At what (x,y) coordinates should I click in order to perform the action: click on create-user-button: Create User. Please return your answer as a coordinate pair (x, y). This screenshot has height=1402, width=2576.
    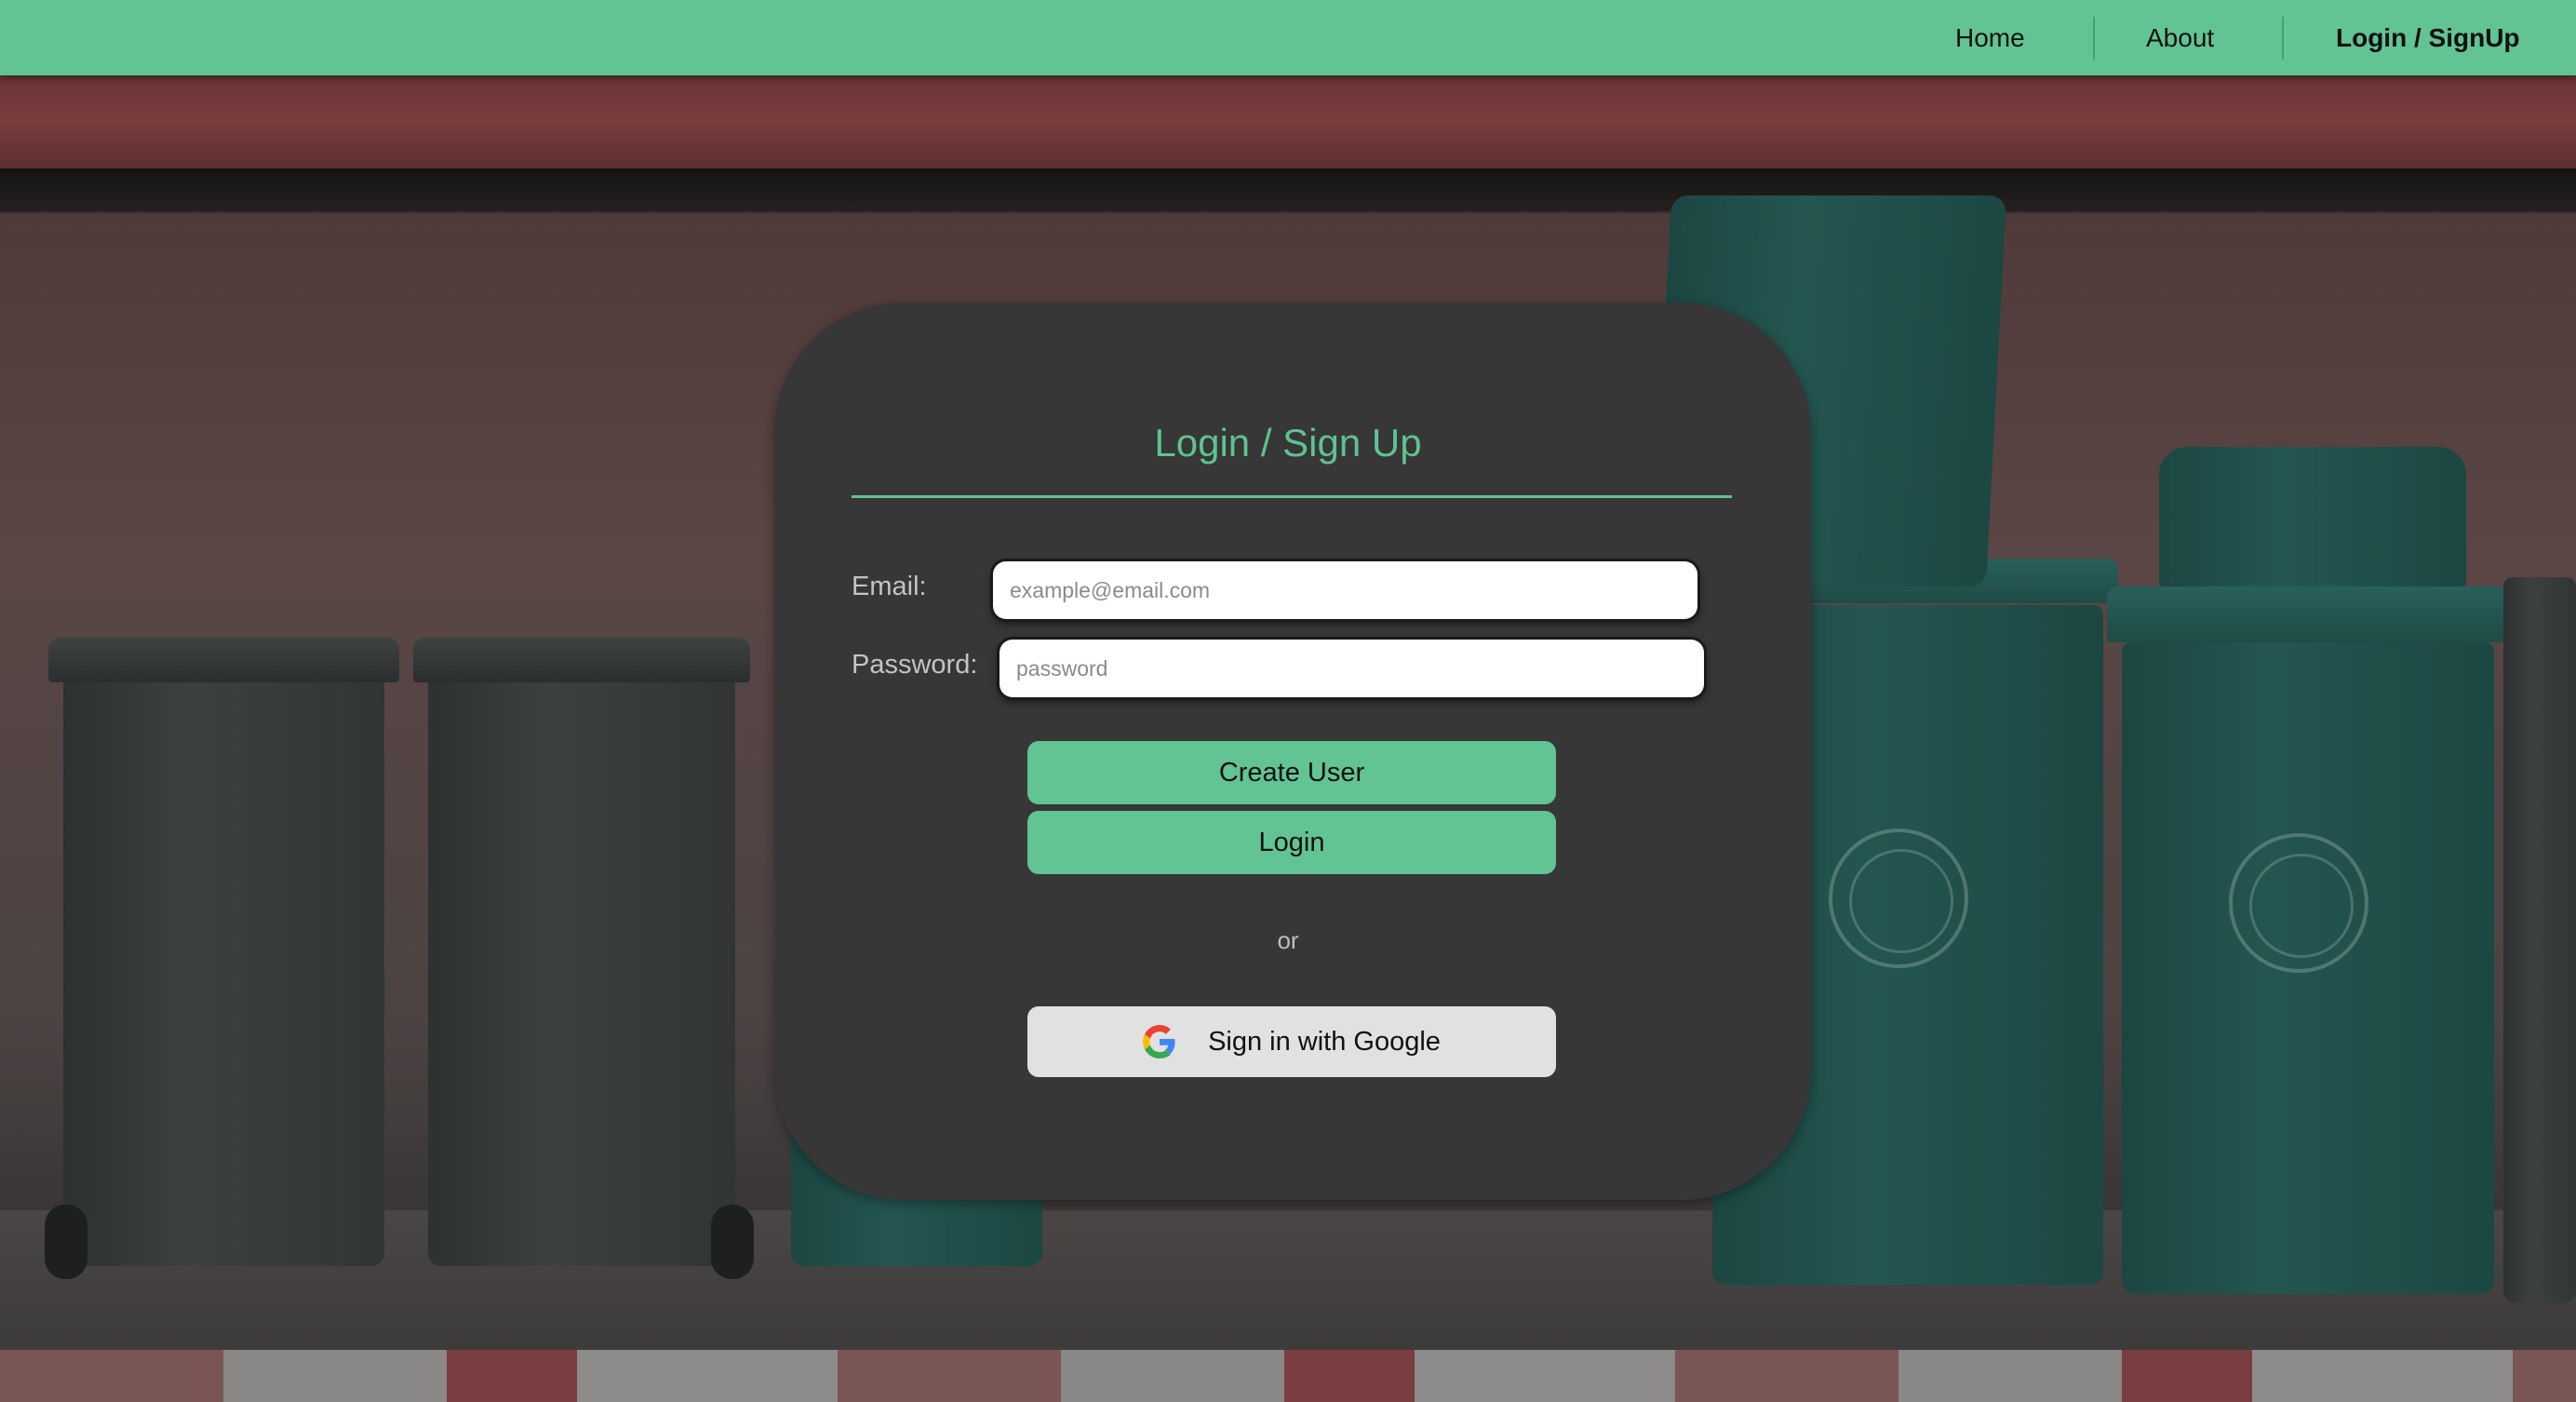
    Looking at the image, I should click on (1291, 772).